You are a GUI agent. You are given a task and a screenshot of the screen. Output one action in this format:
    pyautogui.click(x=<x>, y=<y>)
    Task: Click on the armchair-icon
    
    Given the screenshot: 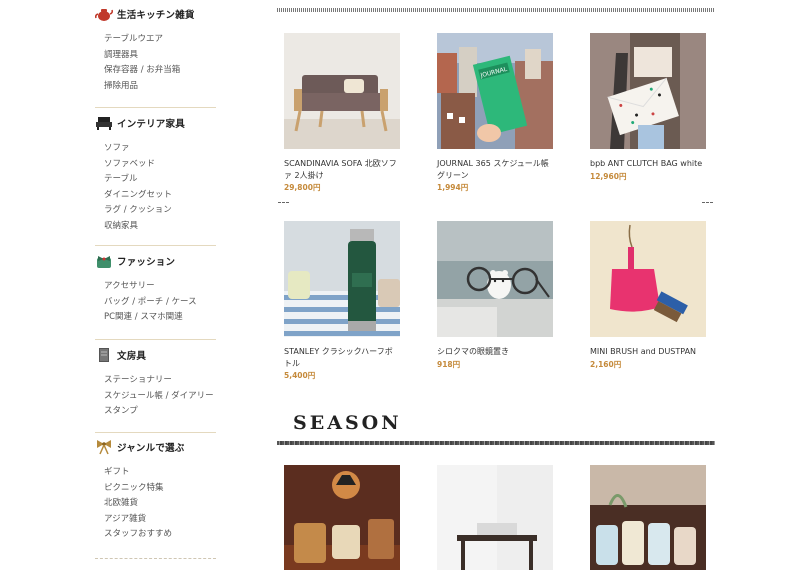 What is the action you would take?
    pyautogui.click(x=104, y=123)
    